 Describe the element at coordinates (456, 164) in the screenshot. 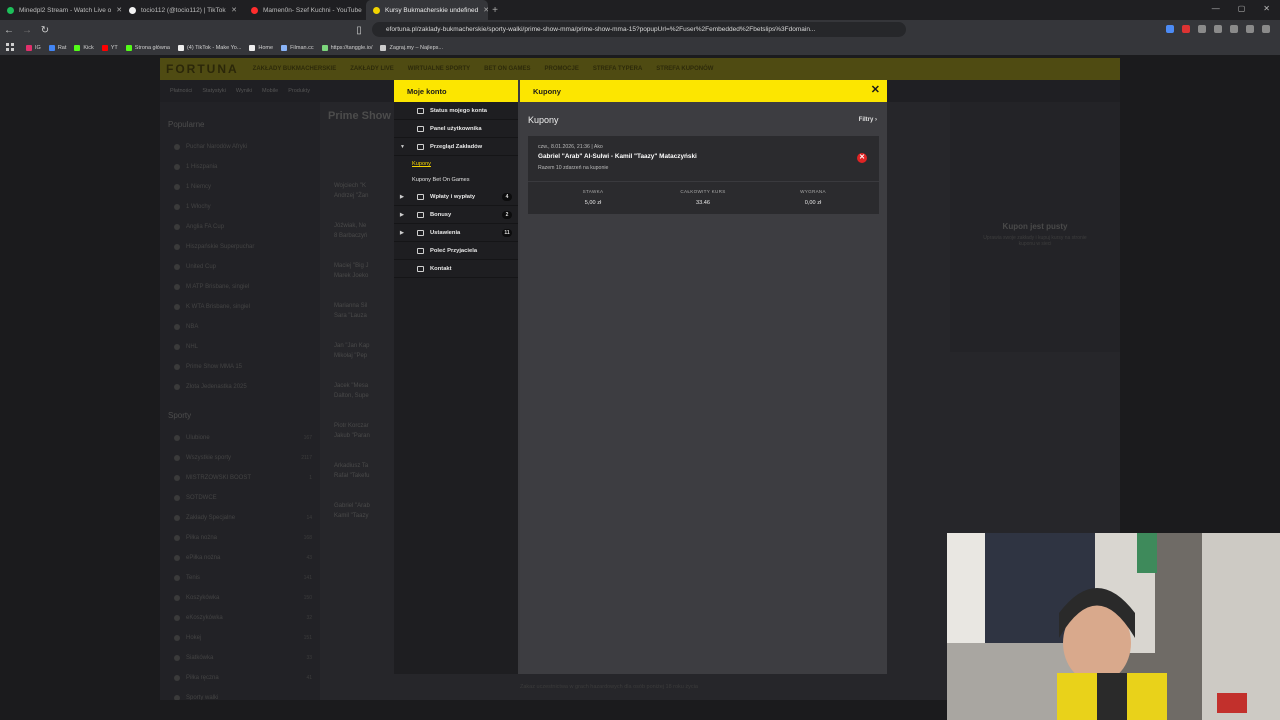

I see `submenu-item-kupony: Kupony` at that location.